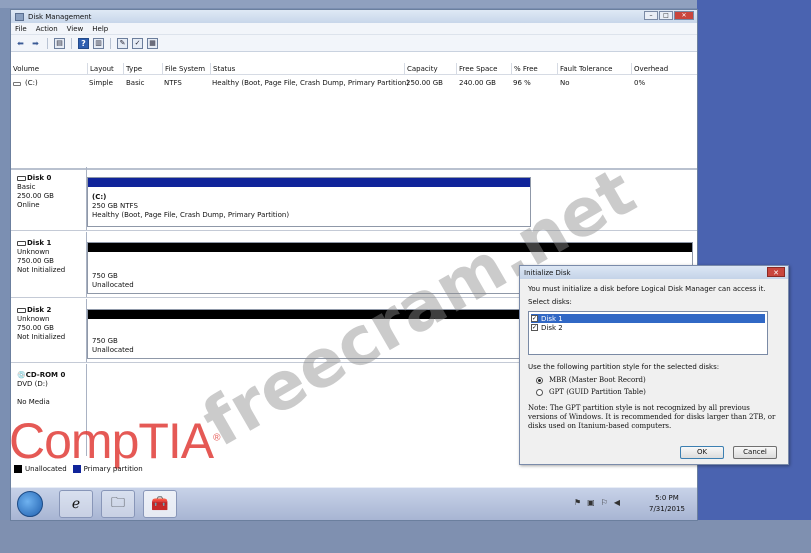 The width and height of the screenshot is (811, 553). Describe the element at coordinates (565, 83) in the screenshot. I see `fault-tolerance-cell: No` at that location.